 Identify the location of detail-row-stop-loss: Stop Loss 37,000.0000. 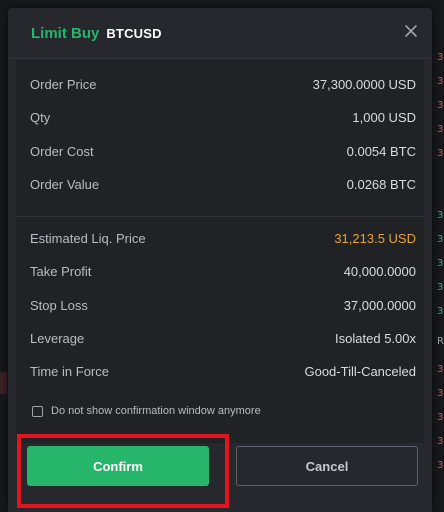
(223, 305).